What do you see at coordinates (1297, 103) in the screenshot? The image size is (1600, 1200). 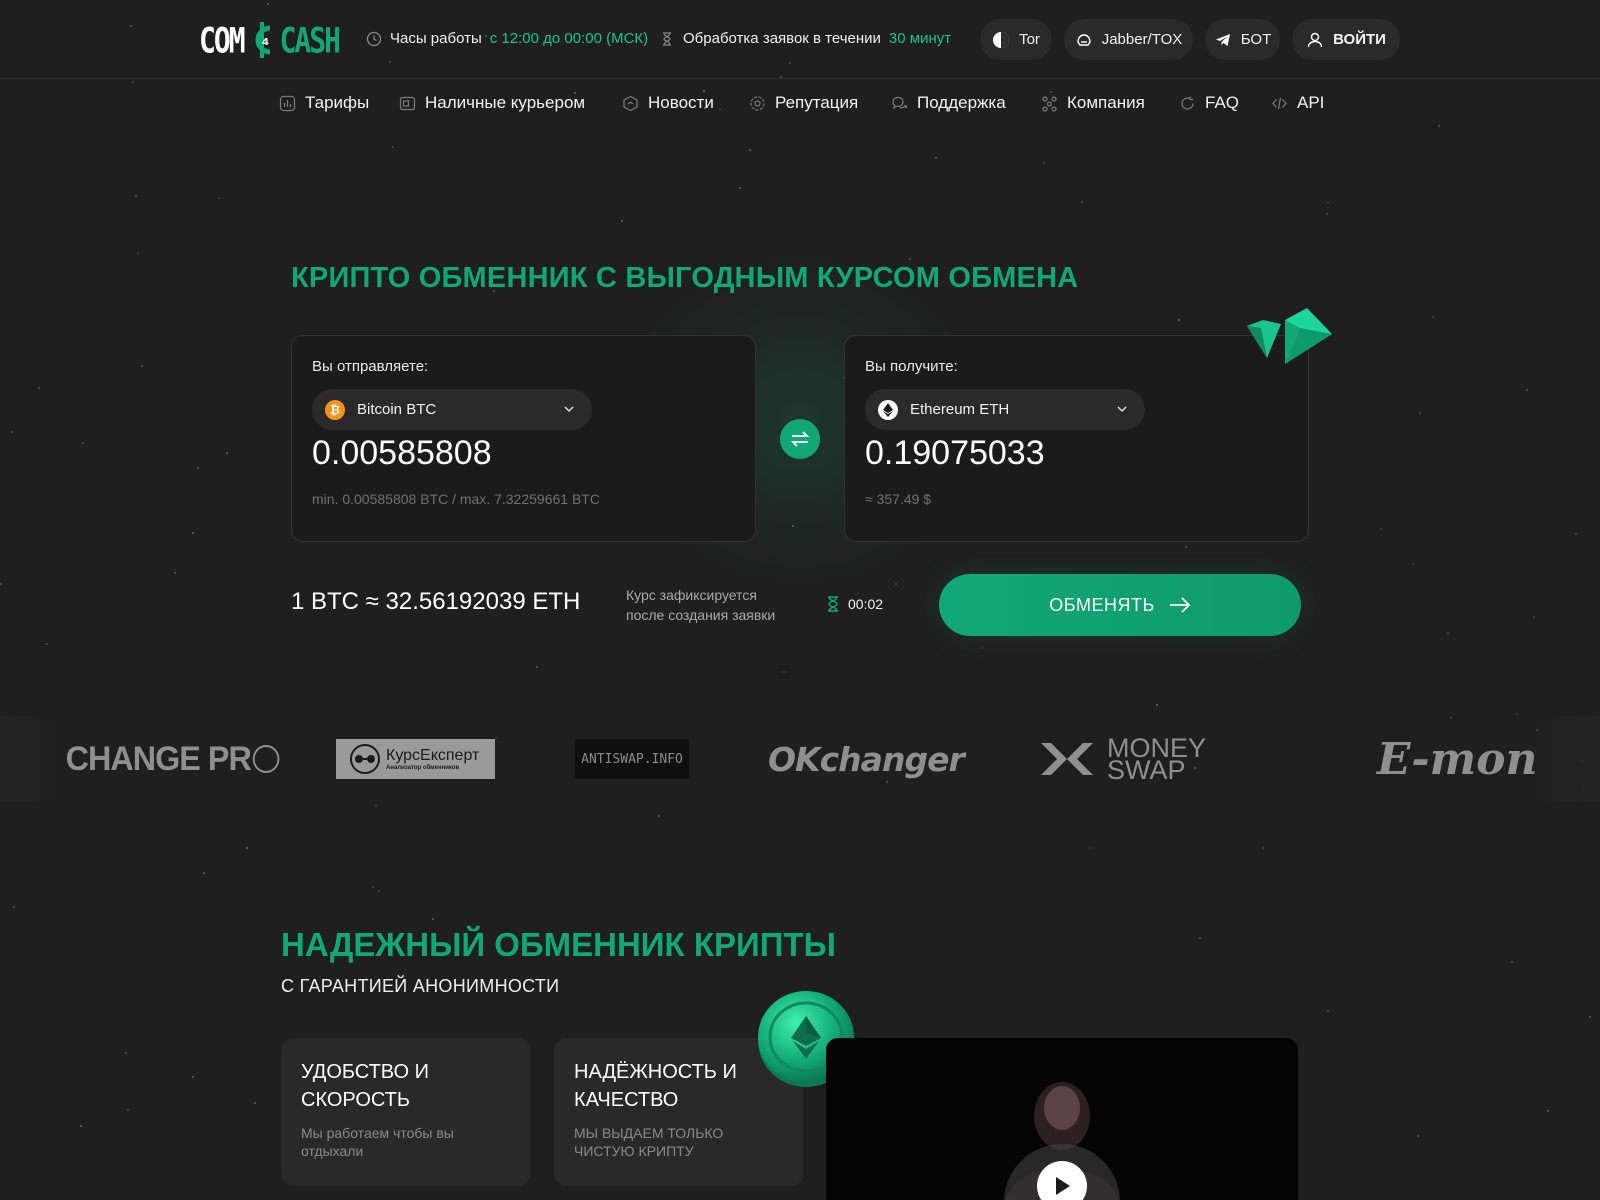 I see `nav-item-api: API` at bounding box center [1297, 103].